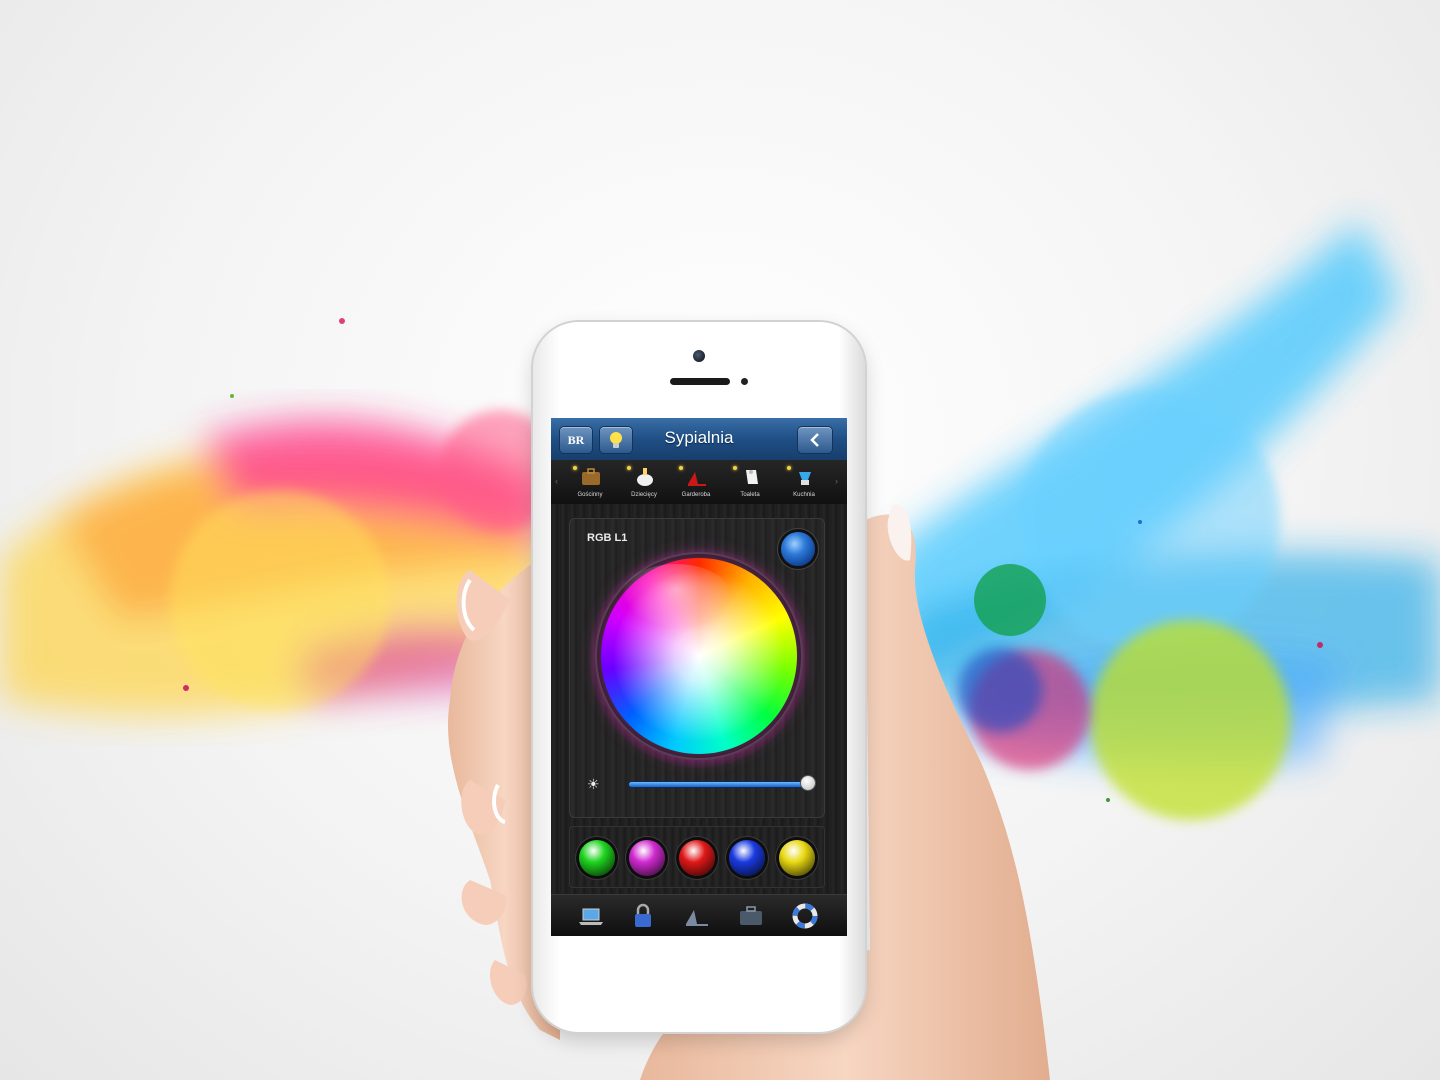 This screenshot has width=1440, height=1080. What do you see at coordinates (752, 477) in the screenshot?
I see `toilet-paper-icon` at bounding box center [752, 477].